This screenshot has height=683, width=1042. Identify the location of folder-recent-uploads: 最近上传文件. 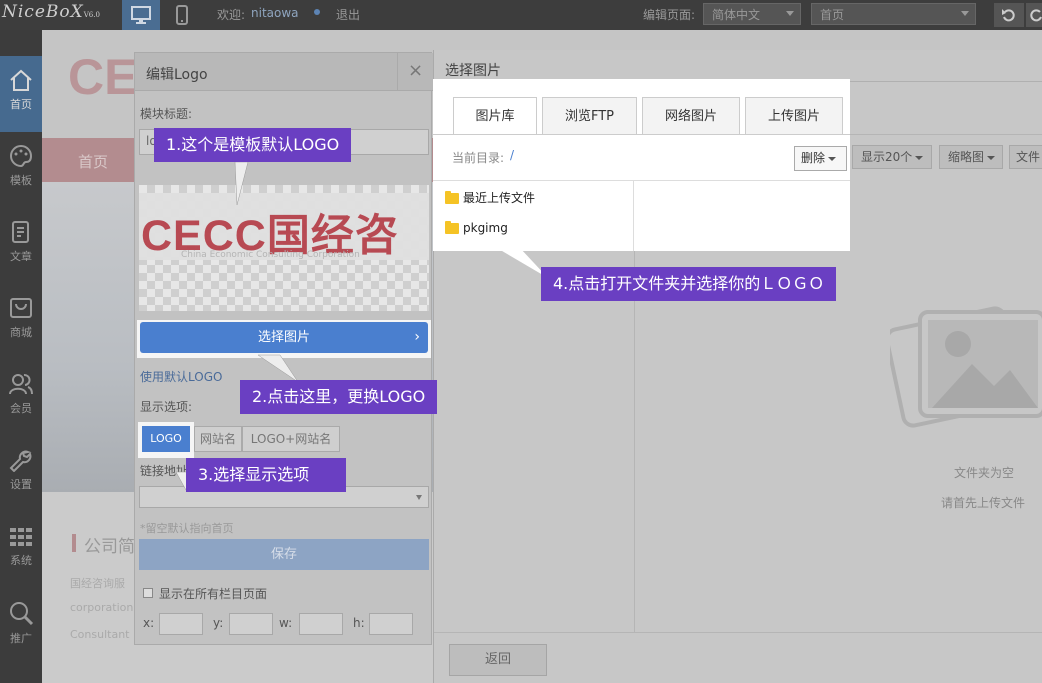
(490, 197).